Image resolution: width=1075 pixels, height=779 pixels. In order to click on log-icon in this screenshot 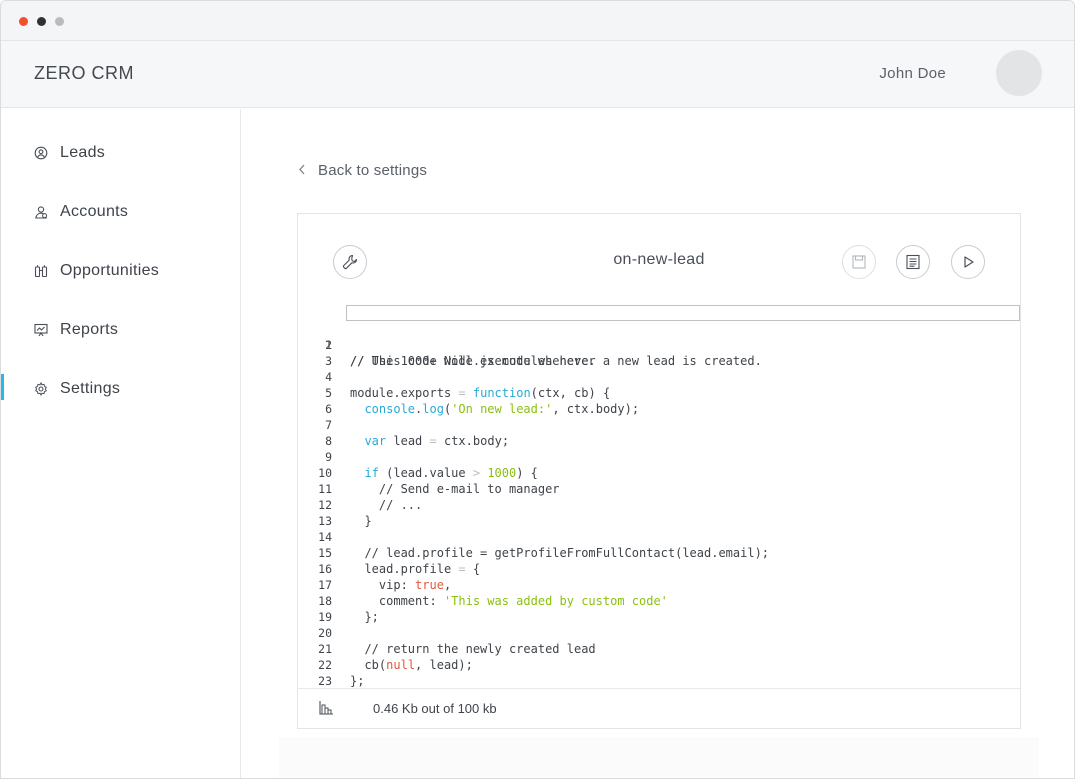, I will do `click(913, 262)`.